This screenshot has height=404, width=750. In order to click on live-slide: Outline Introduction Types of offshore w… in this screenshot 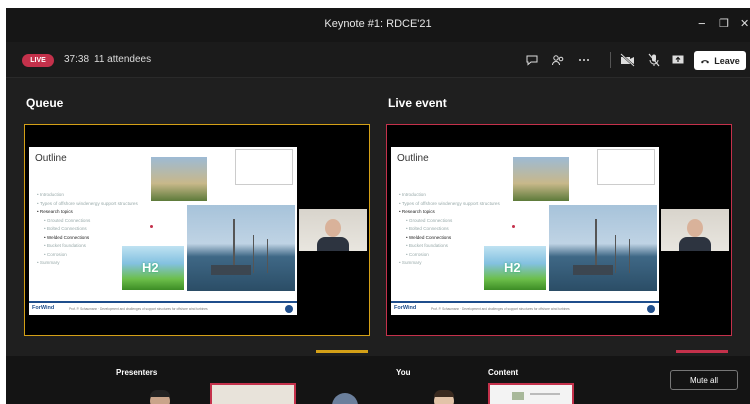, I will do `click(525, 231)`.